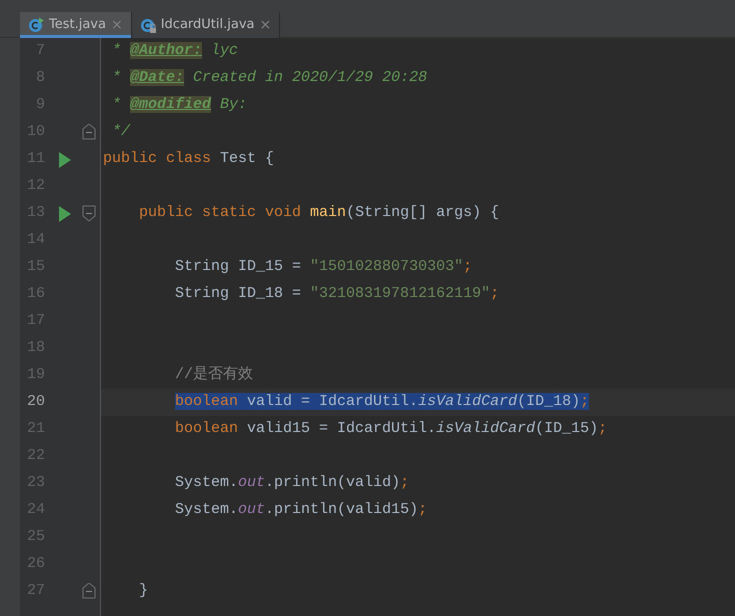 The image size is (735, 616). Describe the element at coordinates (35, 402) in the screenshot. I see `line-number: 20` at that location.